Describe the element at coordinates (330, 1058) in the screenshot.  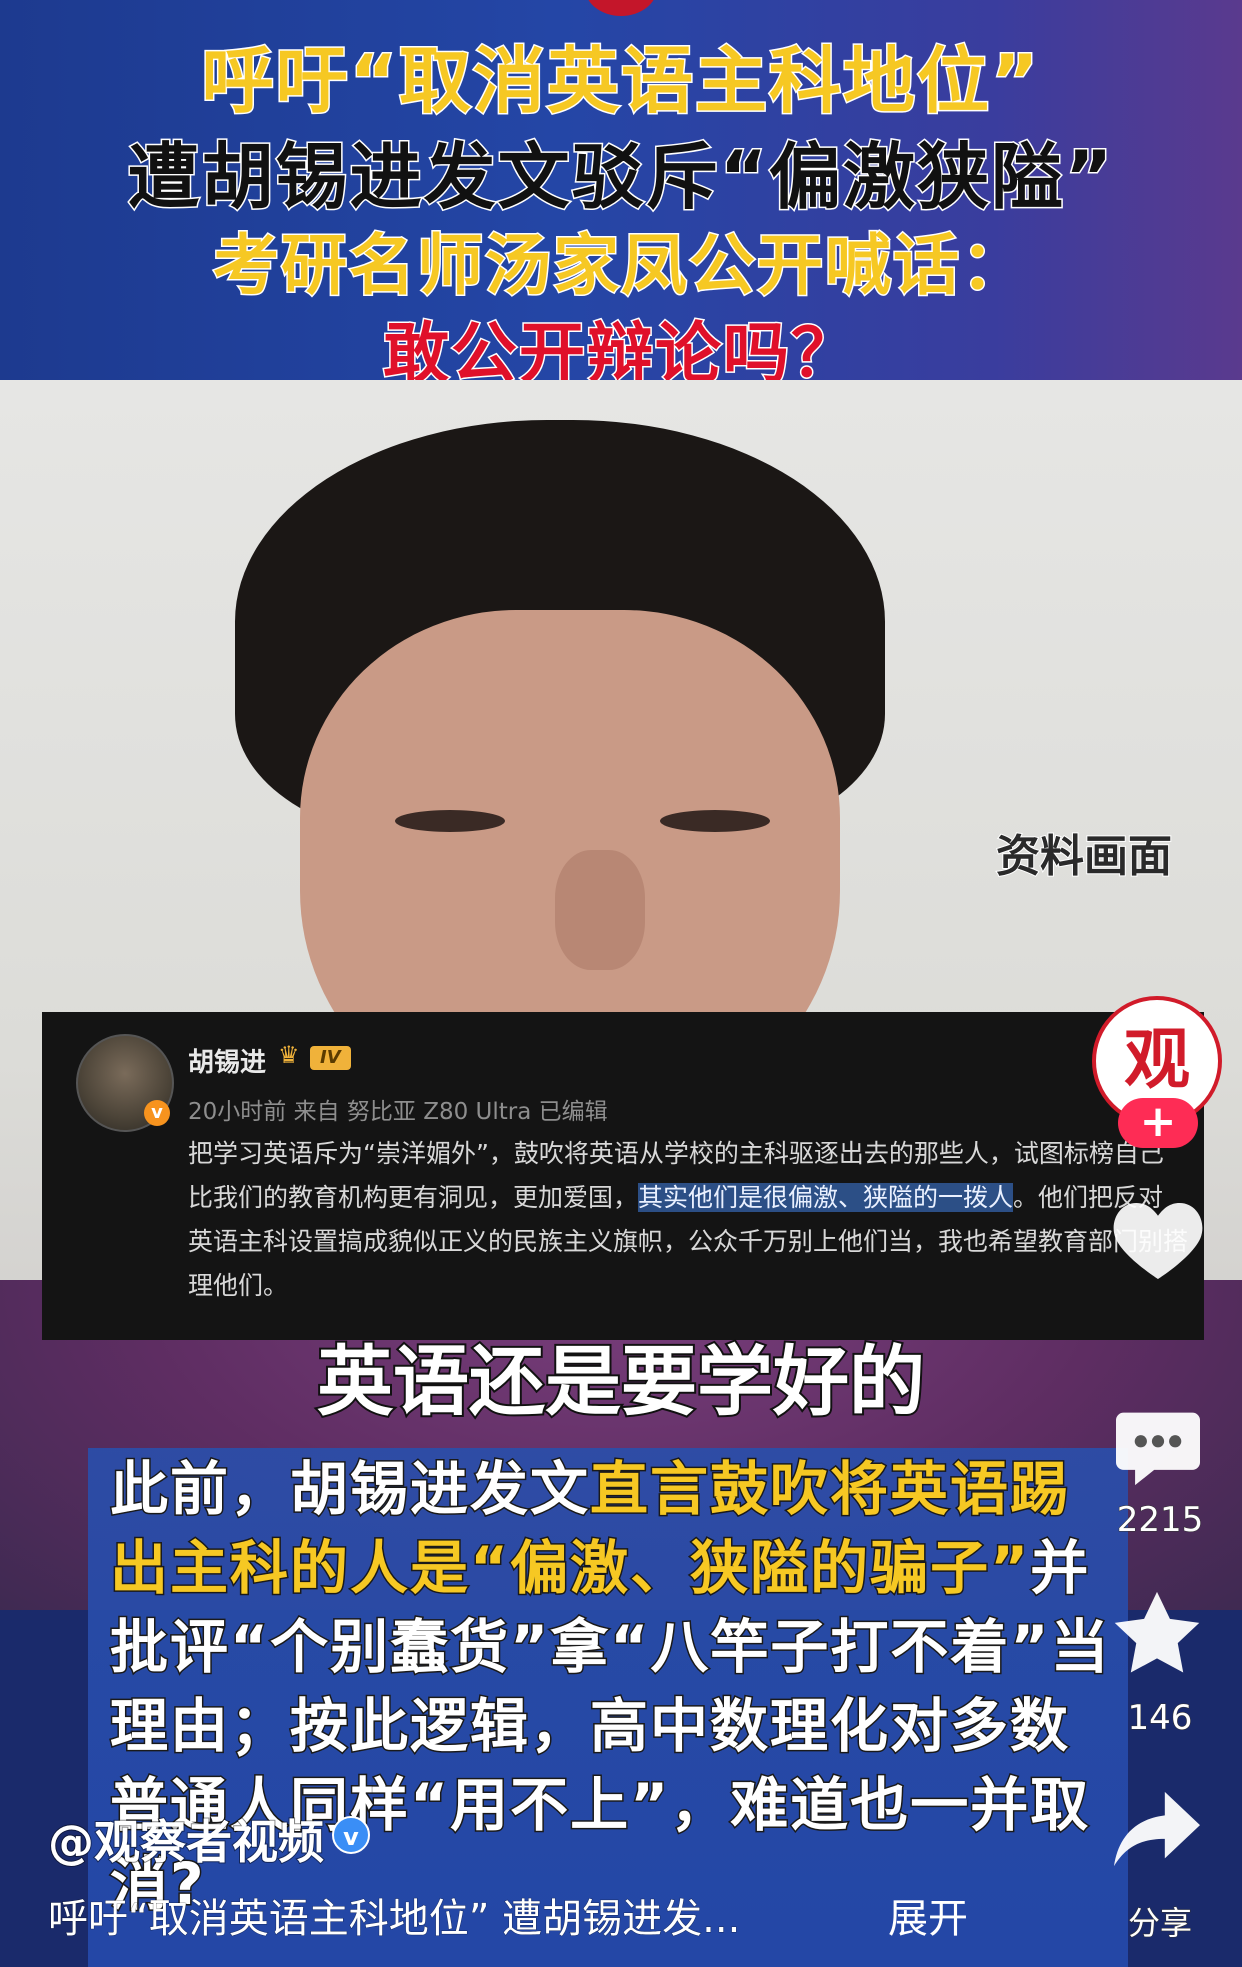
I see `weibo-level-badge: IV` at that location.